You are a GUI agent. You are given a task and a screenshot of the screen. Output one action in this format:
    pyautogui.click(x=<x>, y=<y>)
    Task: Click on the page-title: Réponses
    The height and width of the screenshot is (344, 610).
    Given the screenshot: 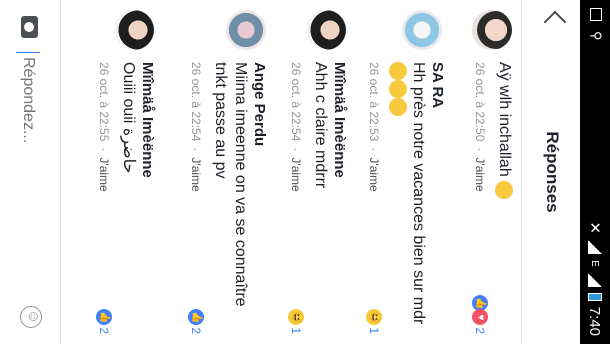 What is the action you would take?
    pyautogui.click(x=552, y=172)
    